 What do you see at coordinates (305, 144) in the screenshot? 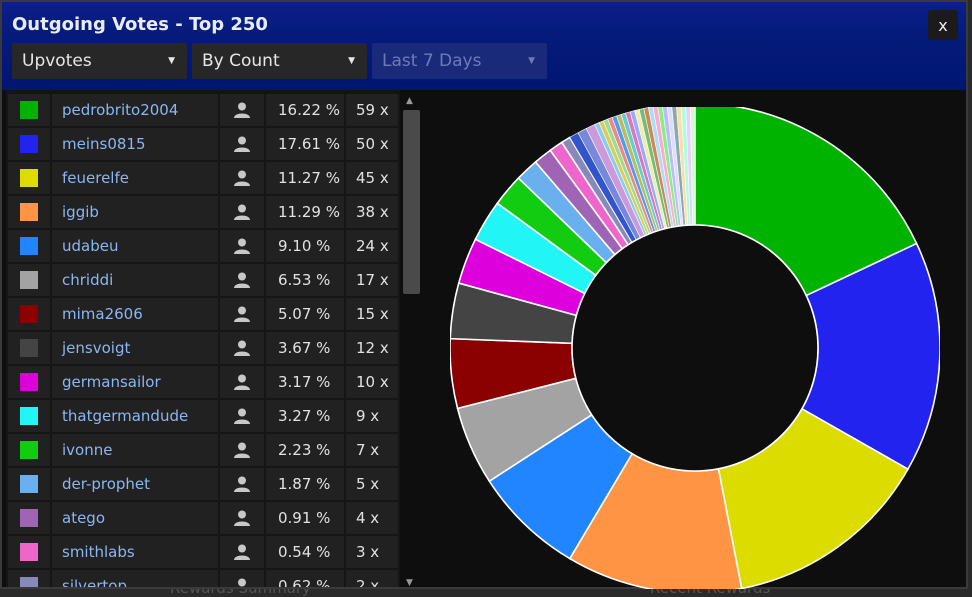
I see `vote-percent: 17.61 %` at bounding box center [305, 144].